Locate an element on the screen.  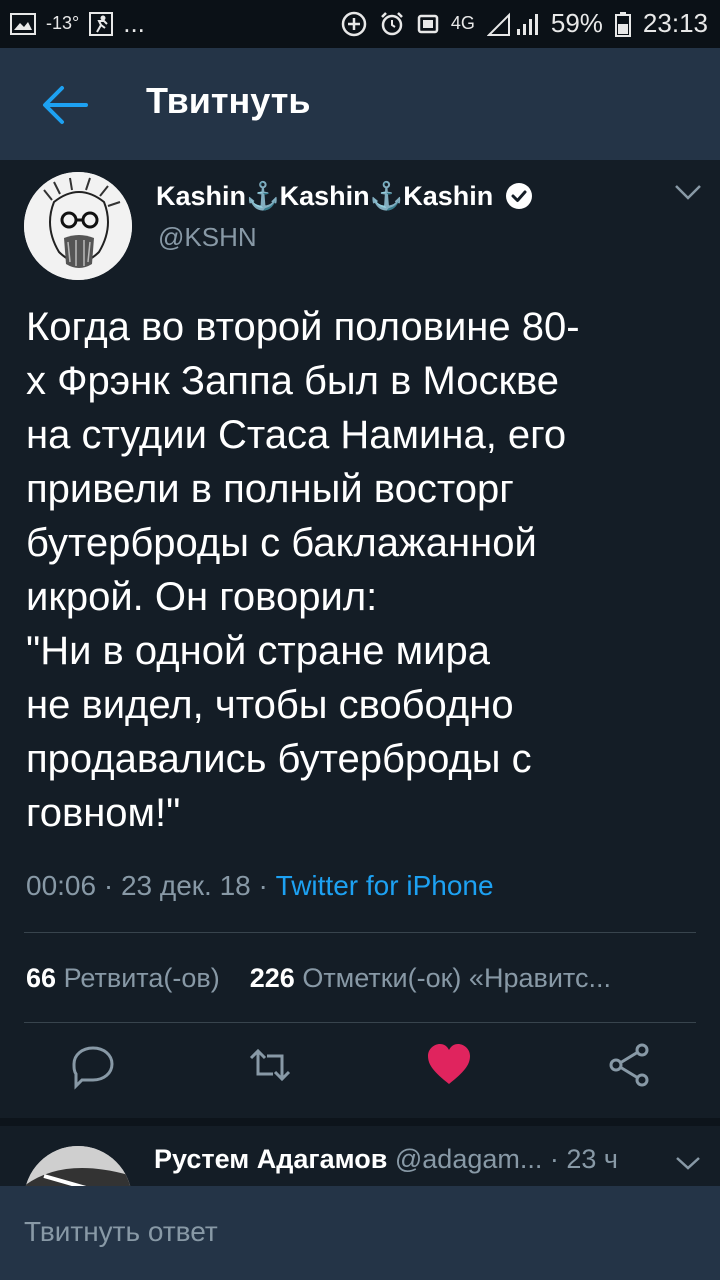
tweet-date: 23 дек. 18 is located at coordinates (185, 885).